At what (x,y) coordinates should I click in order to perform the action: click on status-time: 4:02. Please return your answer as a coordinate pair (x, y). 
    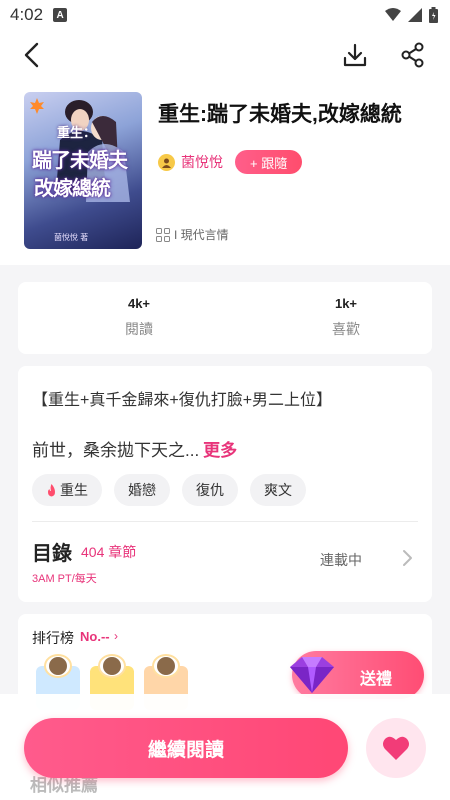
    Looking at the image, I should click on (27, 14).